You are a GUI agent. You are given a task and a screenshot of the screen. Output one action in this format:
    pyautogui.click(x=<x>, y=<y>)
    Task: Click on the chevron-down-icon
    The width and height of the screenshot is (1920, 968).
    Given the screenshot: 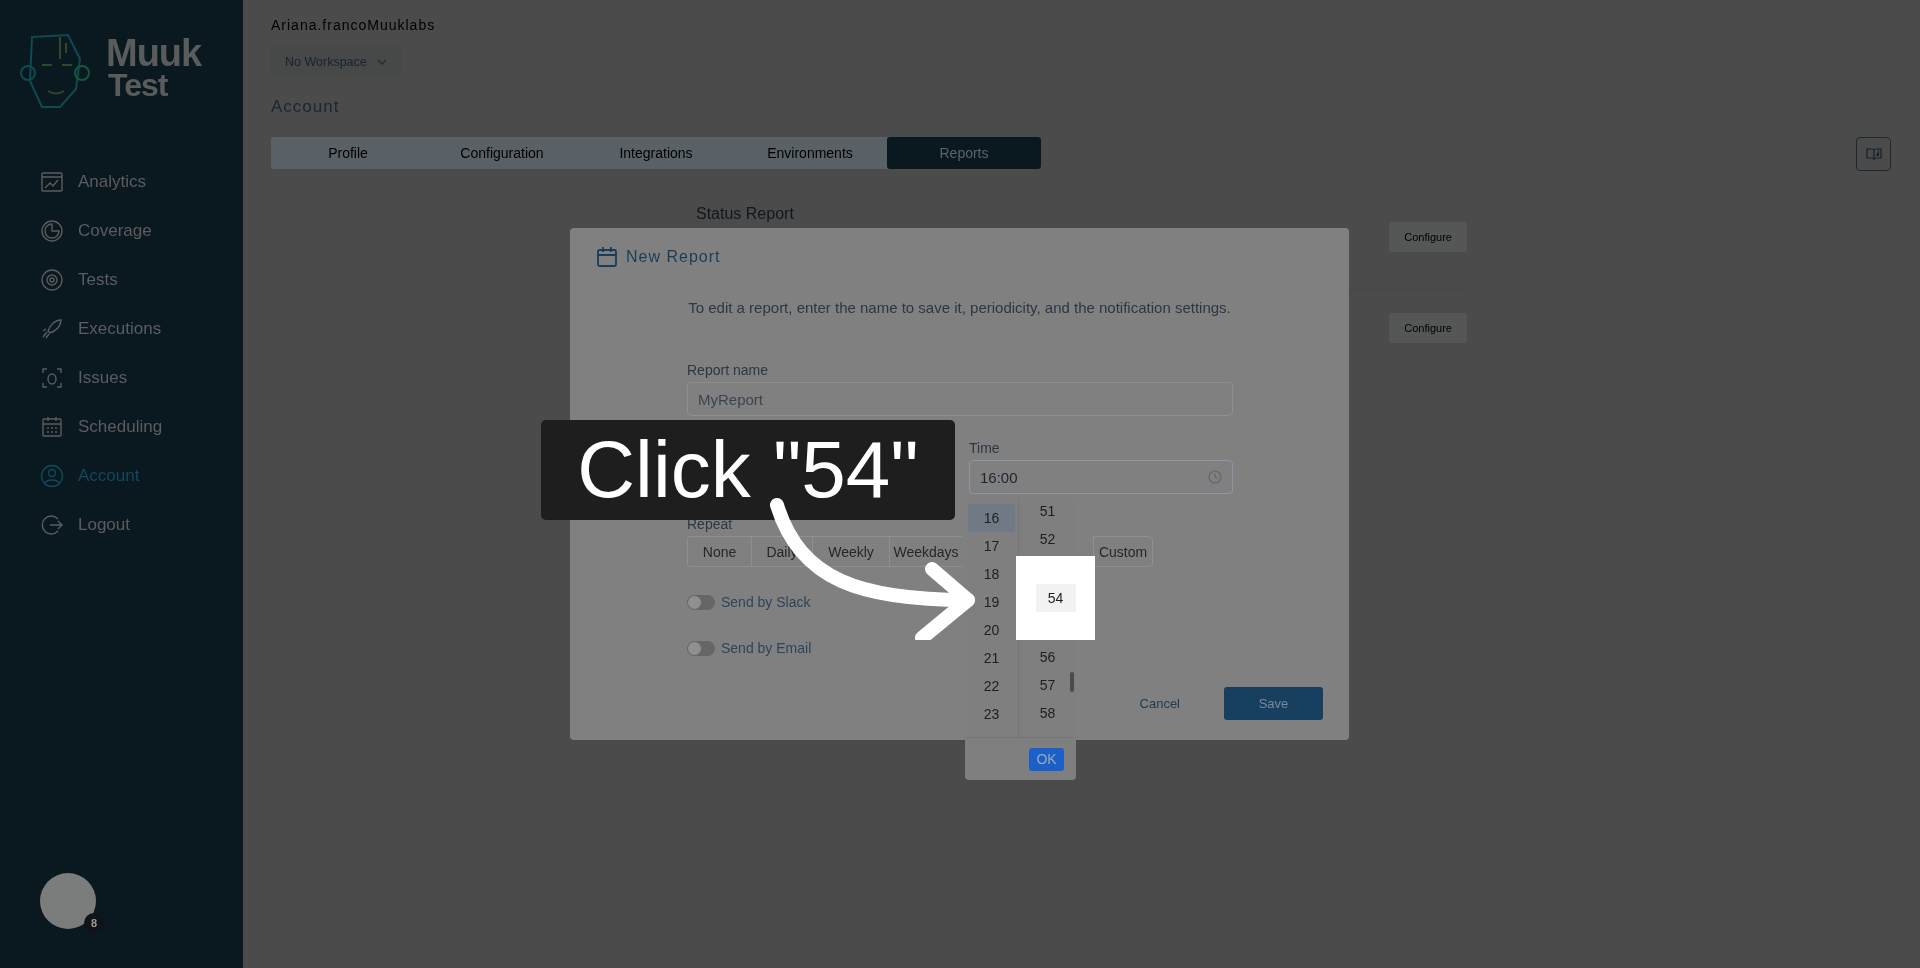 What is the action you would take?
    pyautogui.click(x=381, y=62)
    